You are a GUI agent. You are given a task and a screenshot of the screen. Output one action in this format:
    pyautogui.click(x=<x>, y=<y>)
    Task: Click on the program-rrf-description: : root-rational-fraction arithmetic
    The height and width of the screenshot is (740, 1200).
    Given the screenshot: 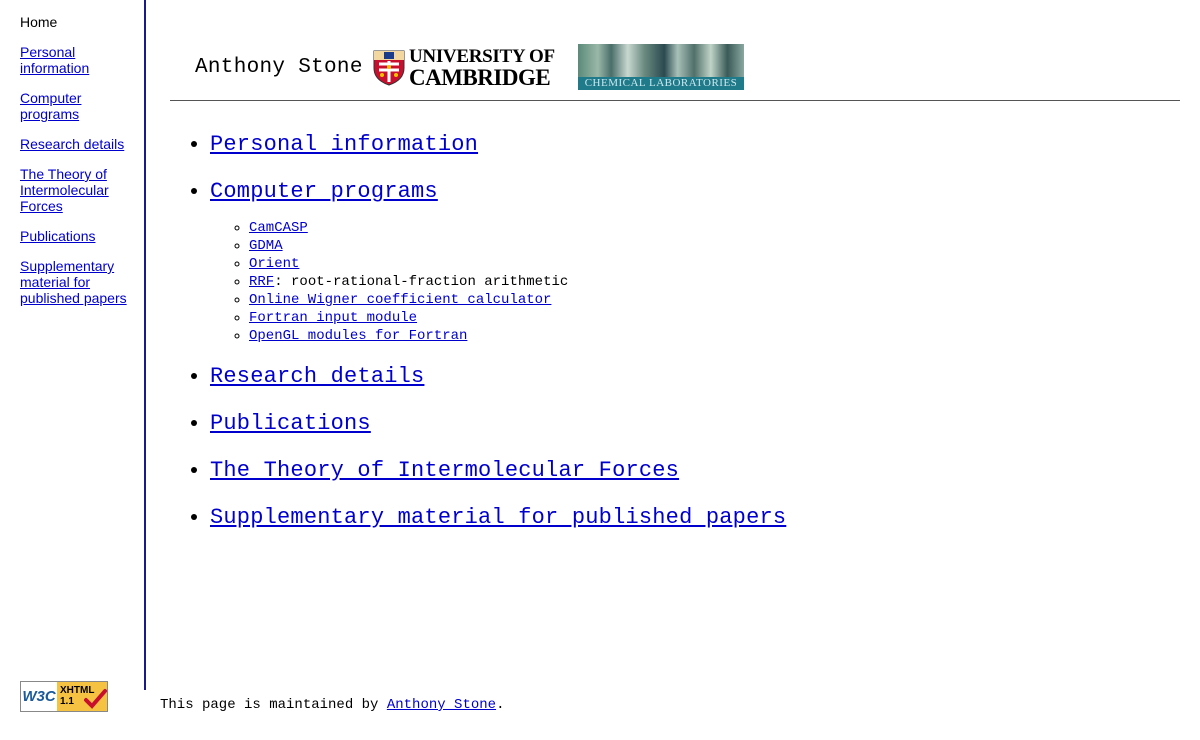 What is the action you would take?
    pyautogui.click(x=421, y=282)
    